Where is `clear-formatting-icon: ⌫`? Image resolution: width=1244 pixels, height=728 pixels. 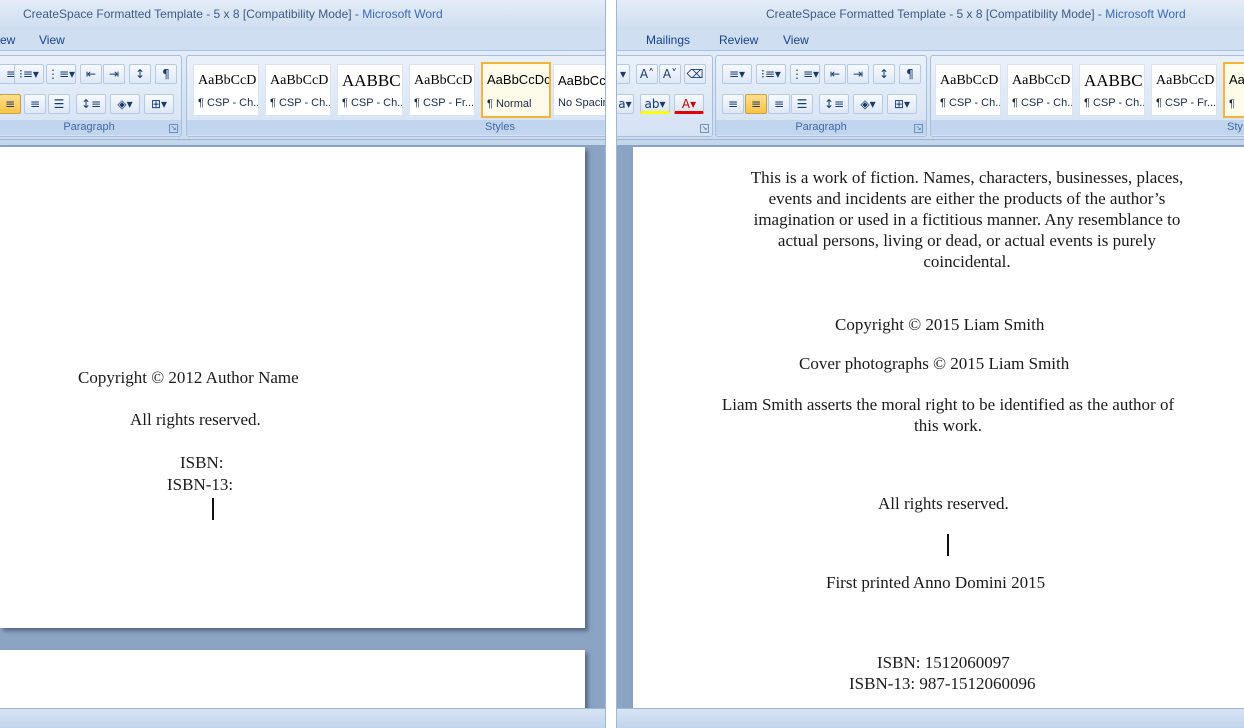
clear-formatting-icon: ⌫ is located at coordinates (695, 74).